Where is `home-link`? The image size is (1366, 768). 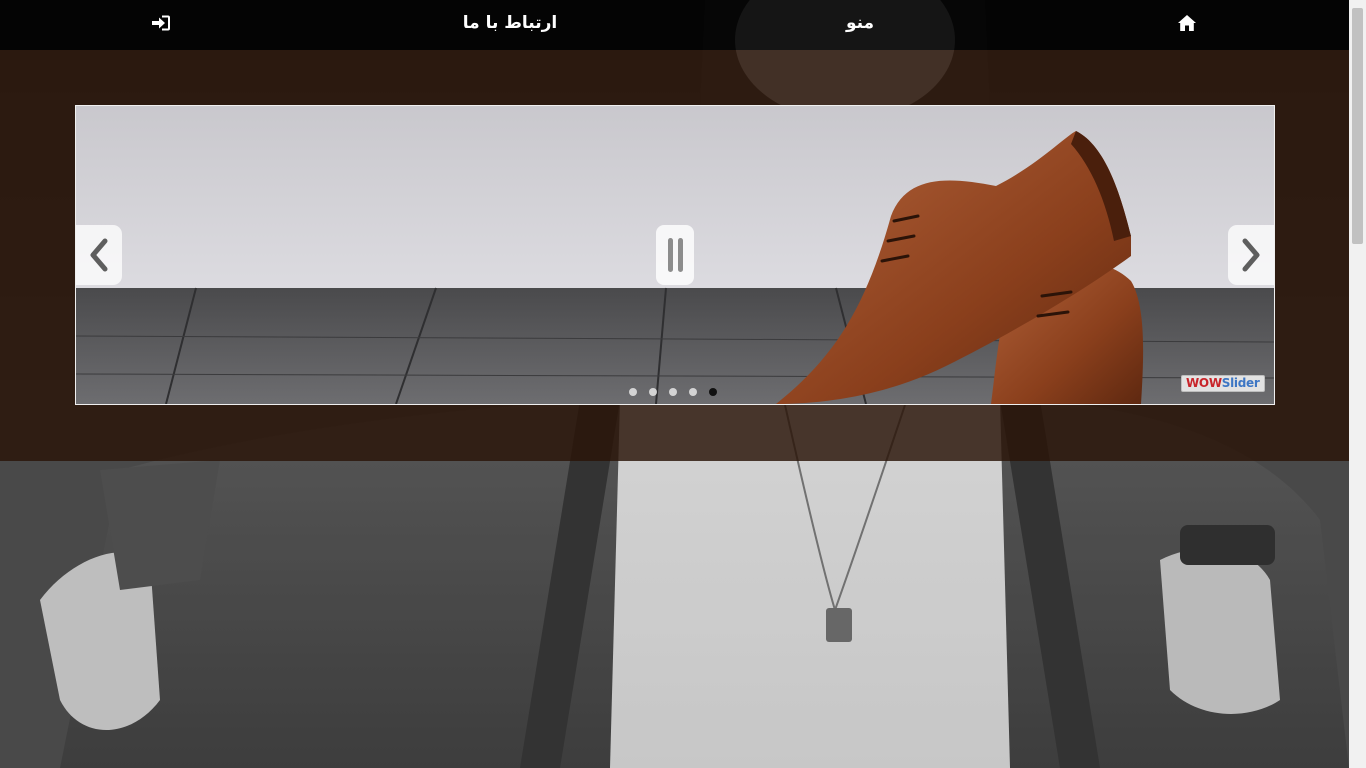 home-link is located at coordinates (1187, 23).